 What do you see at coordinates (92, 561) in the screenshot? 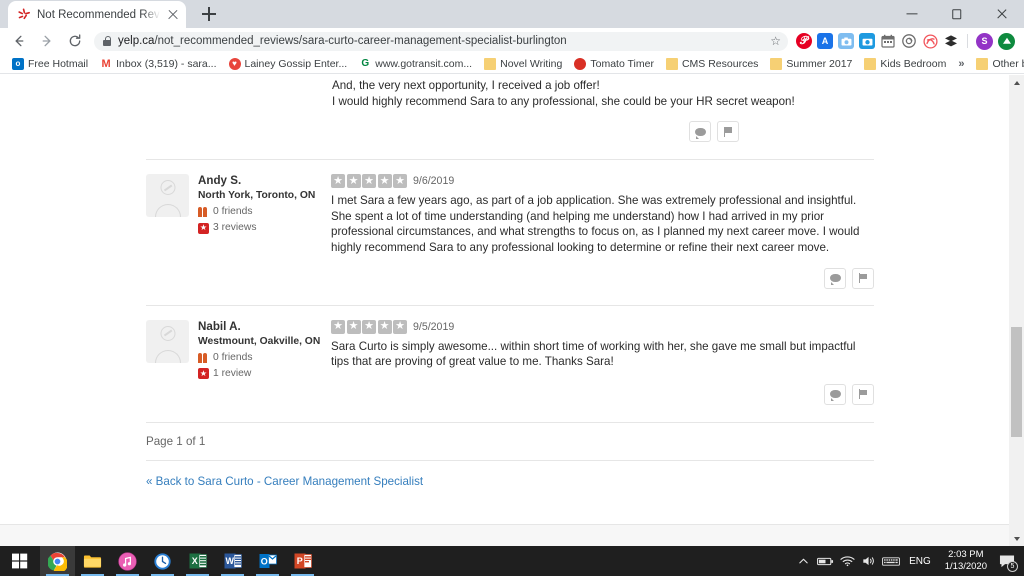
I see `file-explorer-taskbar-icon` at bounding box center [92, 561].